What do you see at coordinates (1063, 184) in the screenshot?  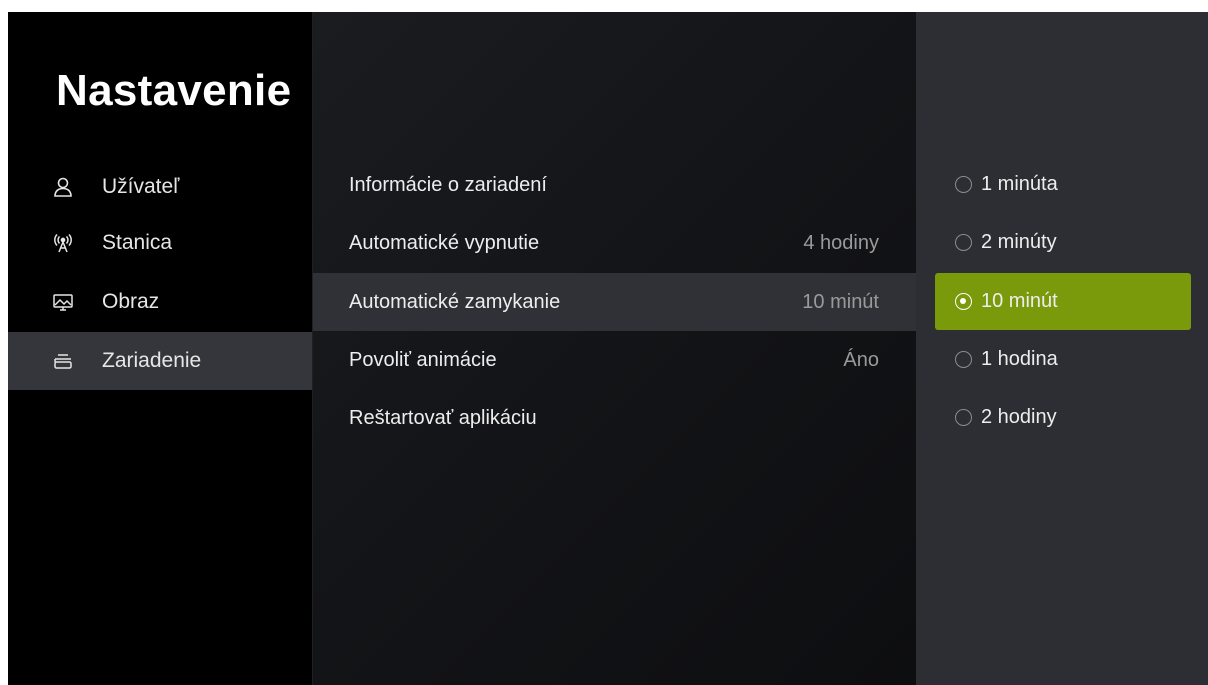 I see `option-1-minuta: 1 minúta` at bounding box center [1063, 184].